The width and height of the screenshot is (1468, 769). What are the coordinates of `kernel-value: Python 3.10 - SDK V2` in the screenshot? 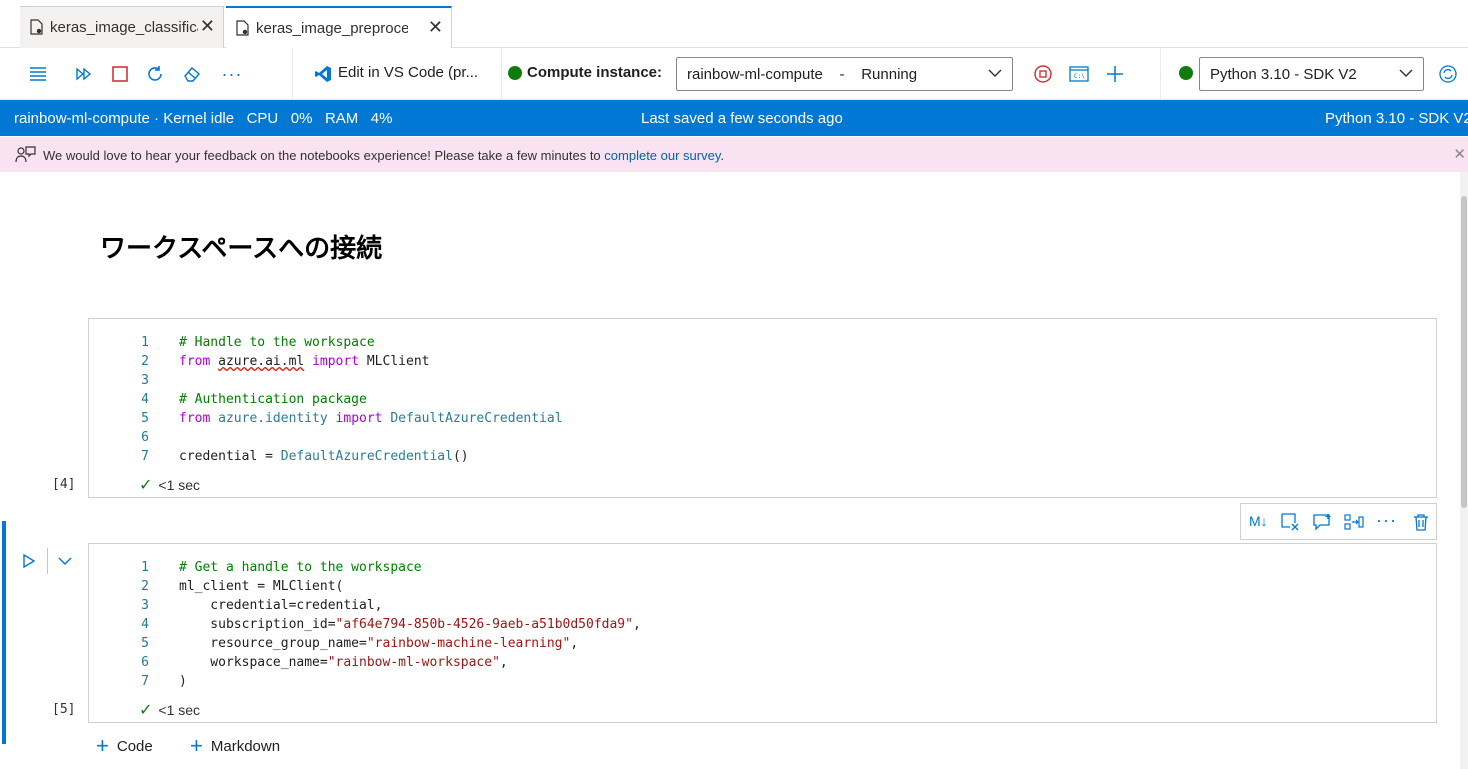 It's located at (1283, 74).